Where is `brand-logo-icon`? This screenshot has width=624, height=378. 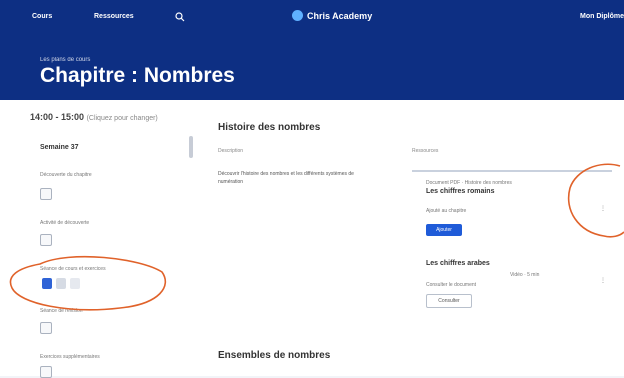
brand-logo-icon is located at coordinates (297, 15).